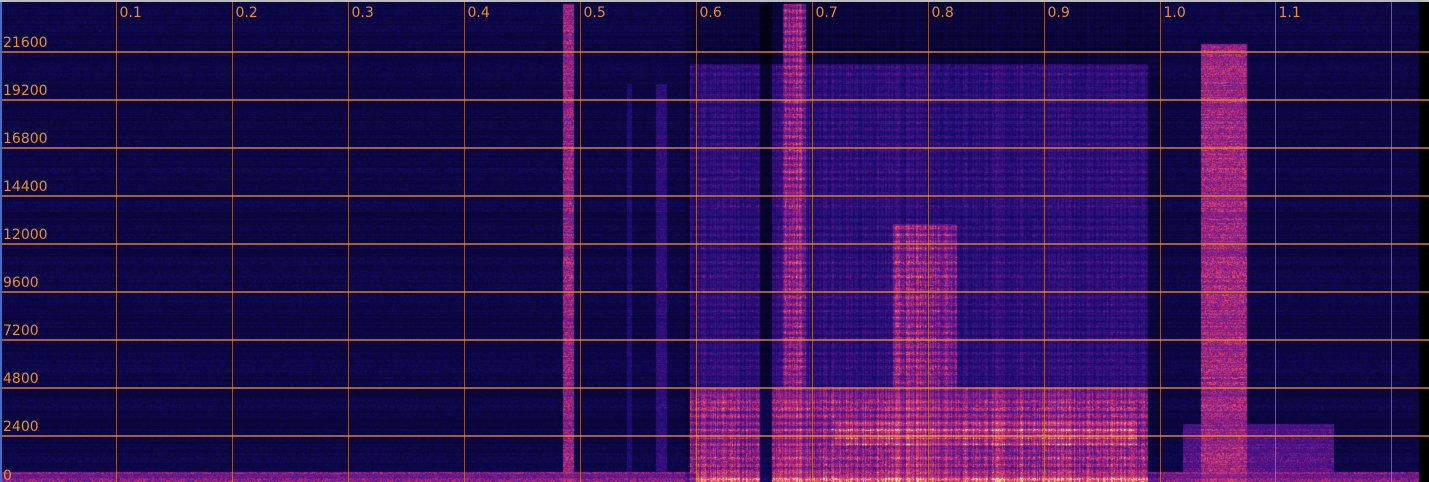 This screenshot has height=482, width=1429. Describe the element at coordinates (363, 13) in the screenshot. I see `x-tick-label: 0.3` at that location.